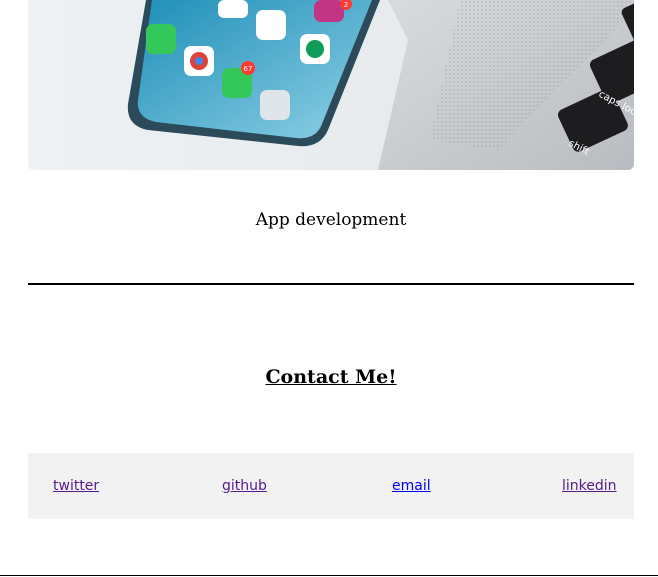  I want to click on footer-divider, so click(329, 575).